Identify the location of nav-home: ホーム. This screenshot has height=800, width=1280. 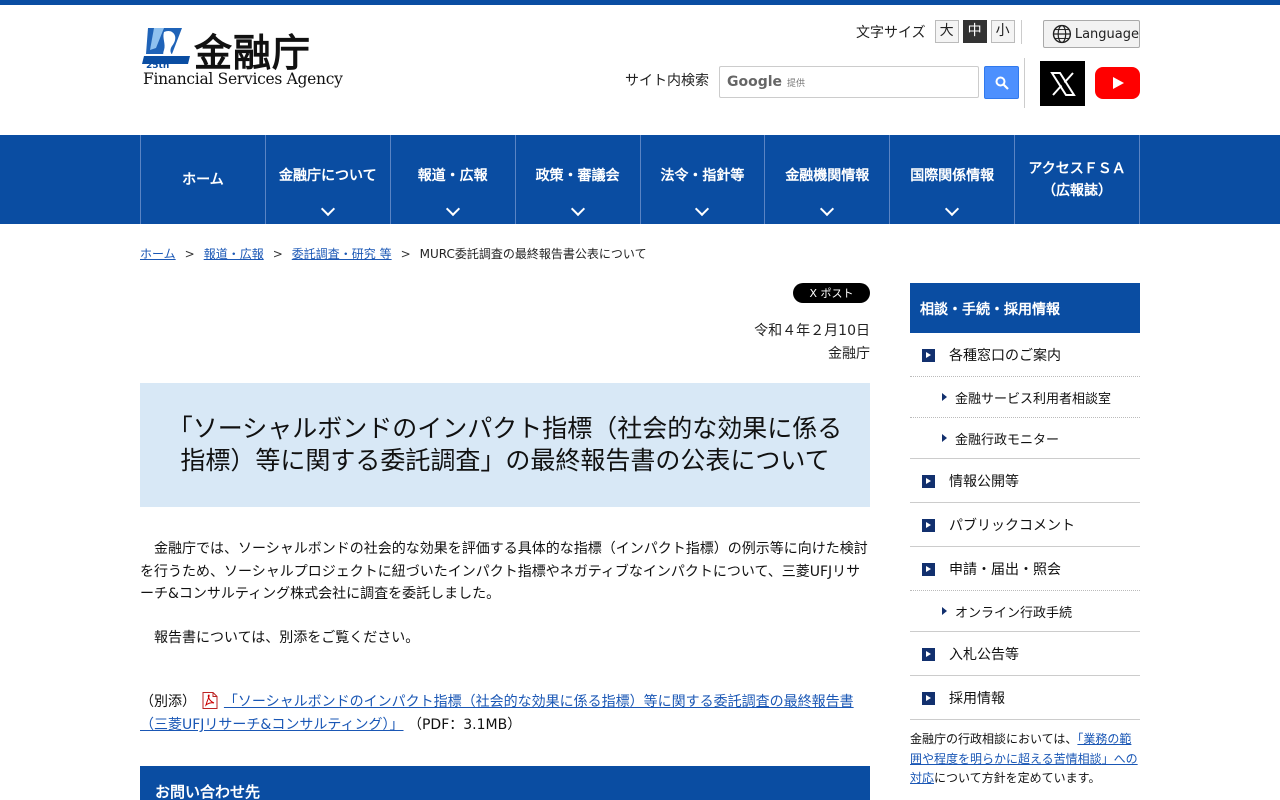
(203, 179).